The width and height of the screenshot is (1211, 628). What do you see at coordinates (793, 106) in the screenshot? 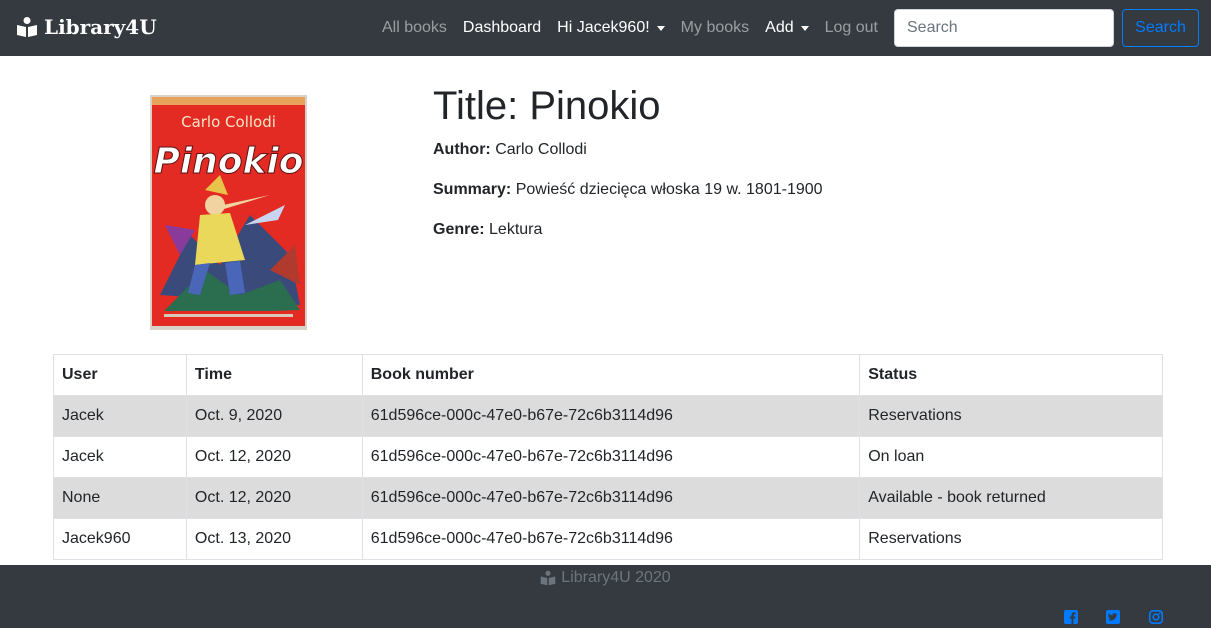
I see `book-title-heading: Title: Pinokio` at bounding box center [793, 106].